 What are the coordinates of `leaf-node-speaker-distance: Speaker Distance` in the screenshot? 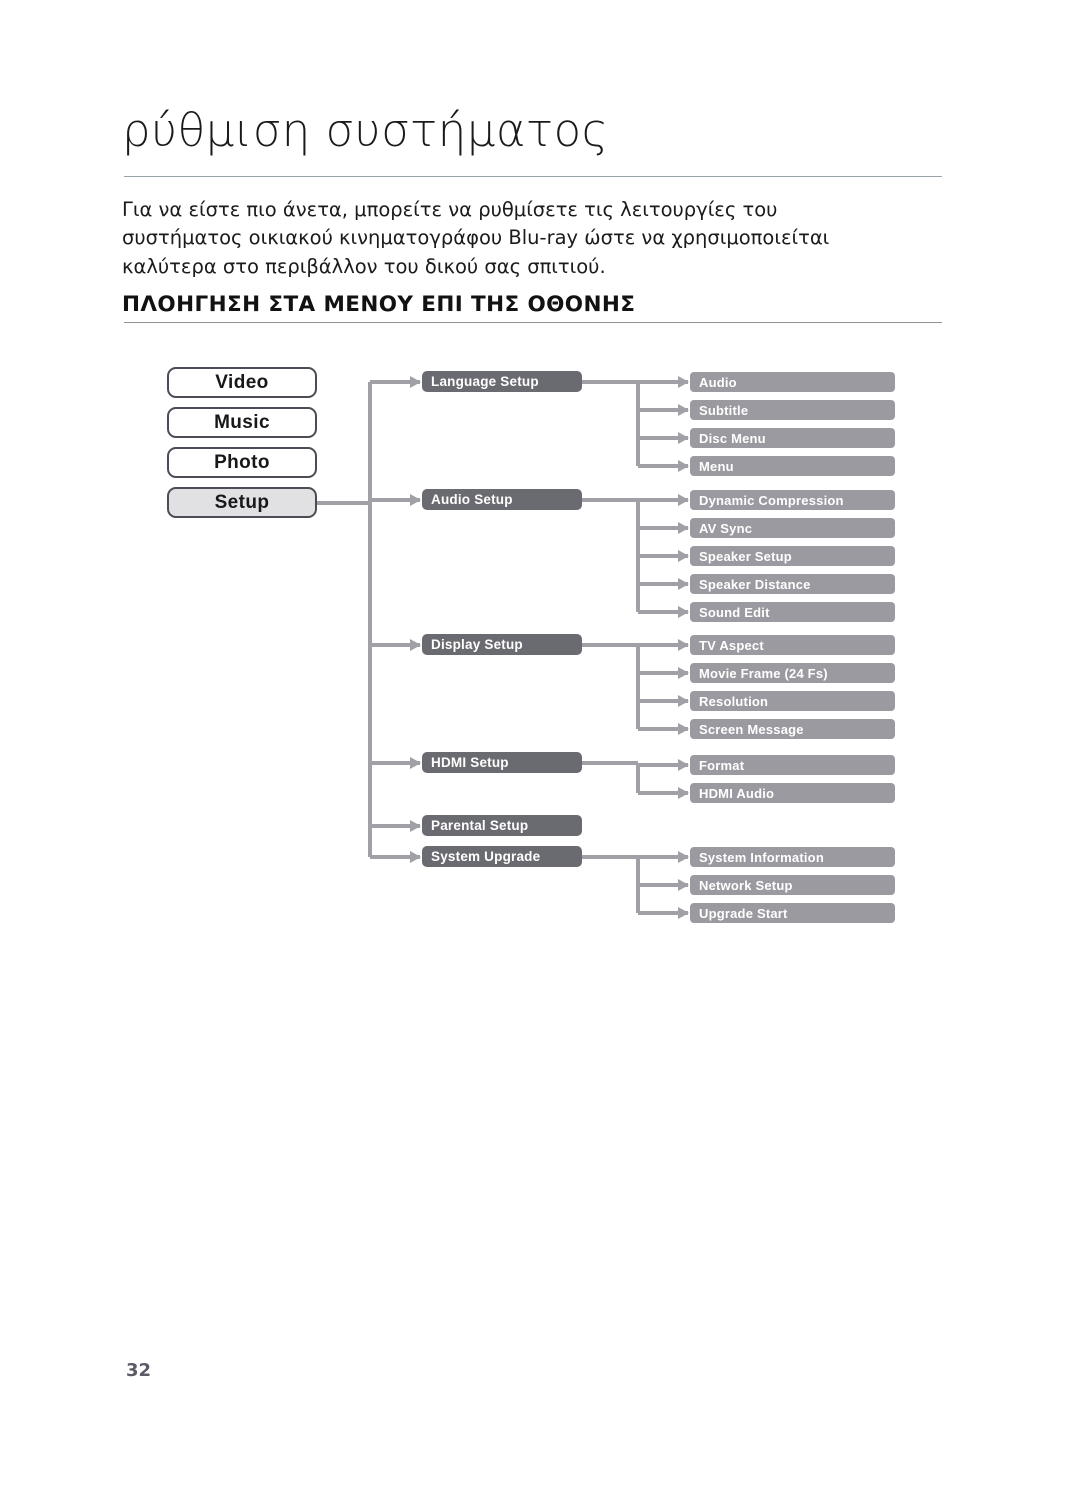 It's located at (792, 584).